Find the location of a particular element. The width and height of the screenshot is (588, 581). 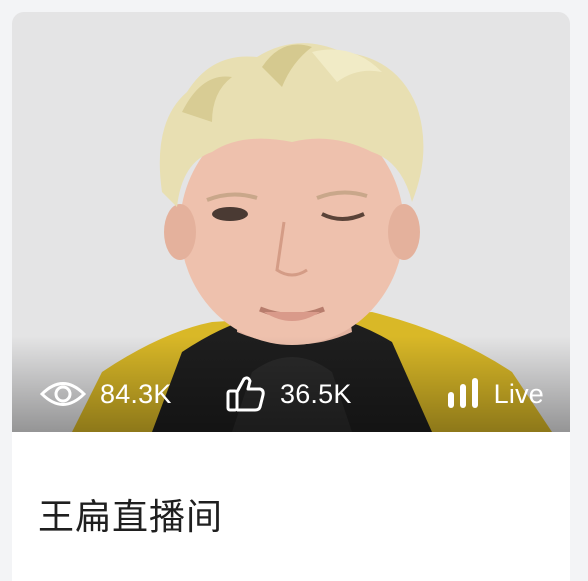

live-indicator: Live is located at coordinates (495, 394).